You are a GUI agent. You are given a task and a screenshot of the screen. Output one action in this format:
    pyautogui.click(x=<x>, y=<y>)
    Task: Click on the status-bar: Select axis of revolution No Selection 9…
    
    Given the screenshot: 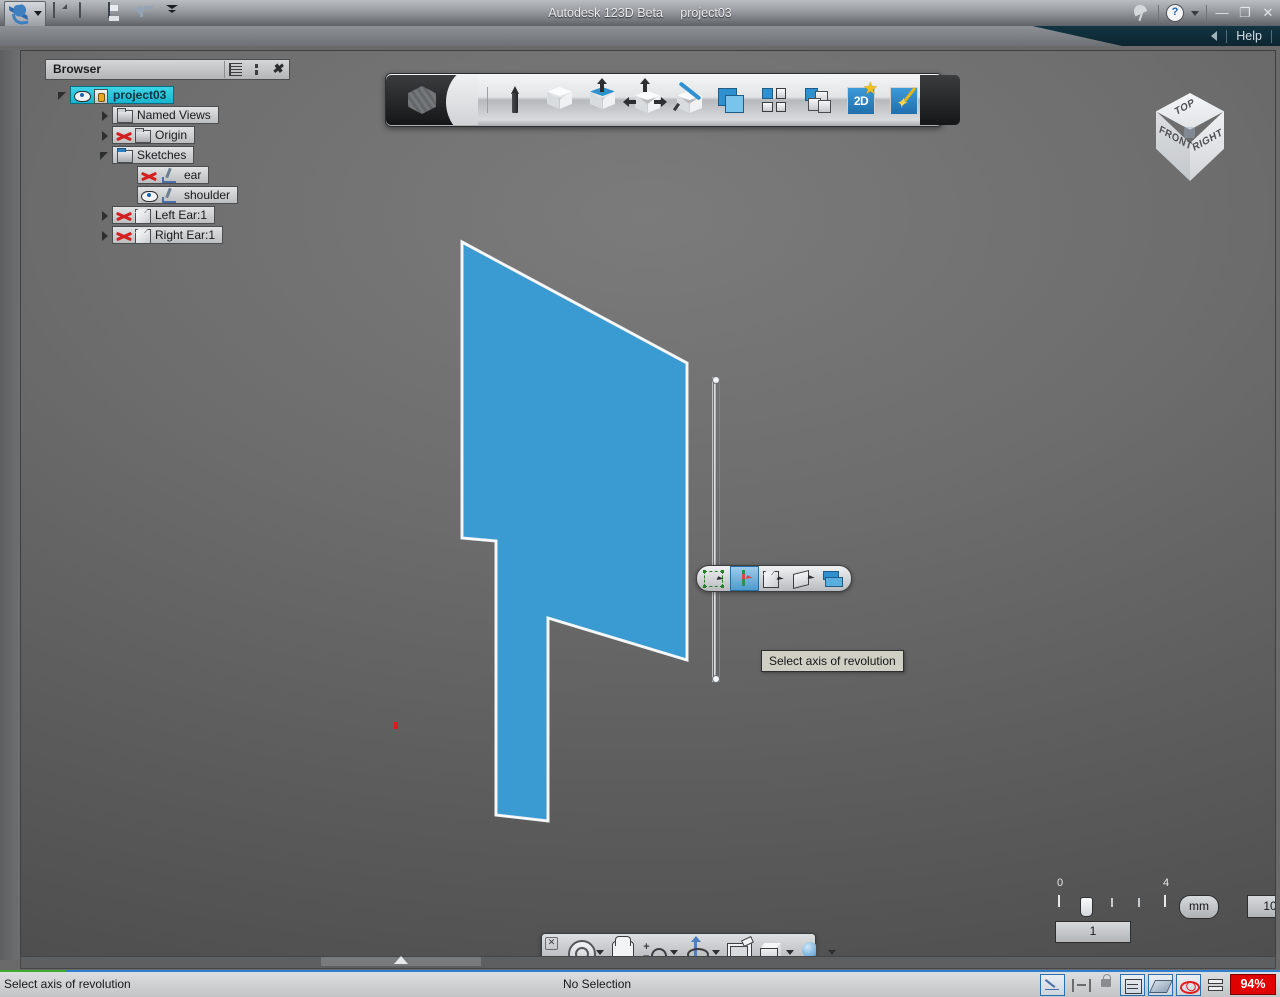 What is the action you would take?
    pyautogui.click(x=640, y=983)
    